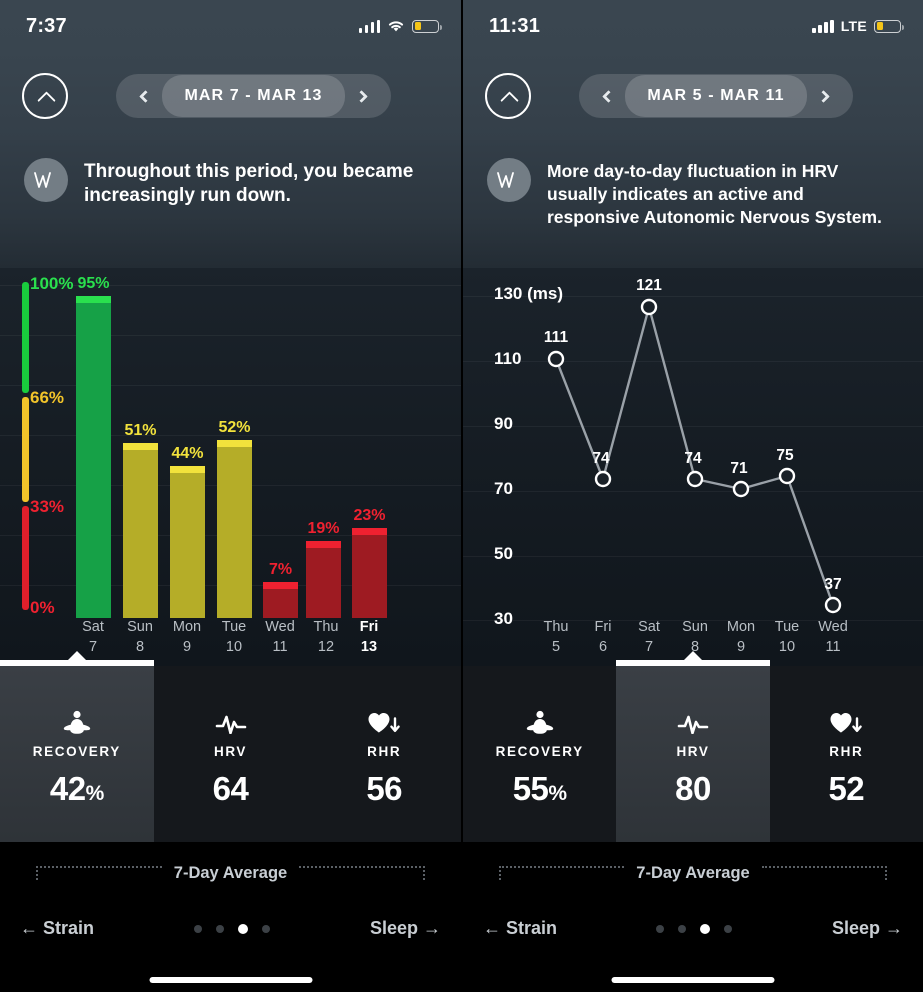  Describe the element at coordinates (693, 751) in the screenshot. I see `metric-tab-hrv: HRV 80` at that location.